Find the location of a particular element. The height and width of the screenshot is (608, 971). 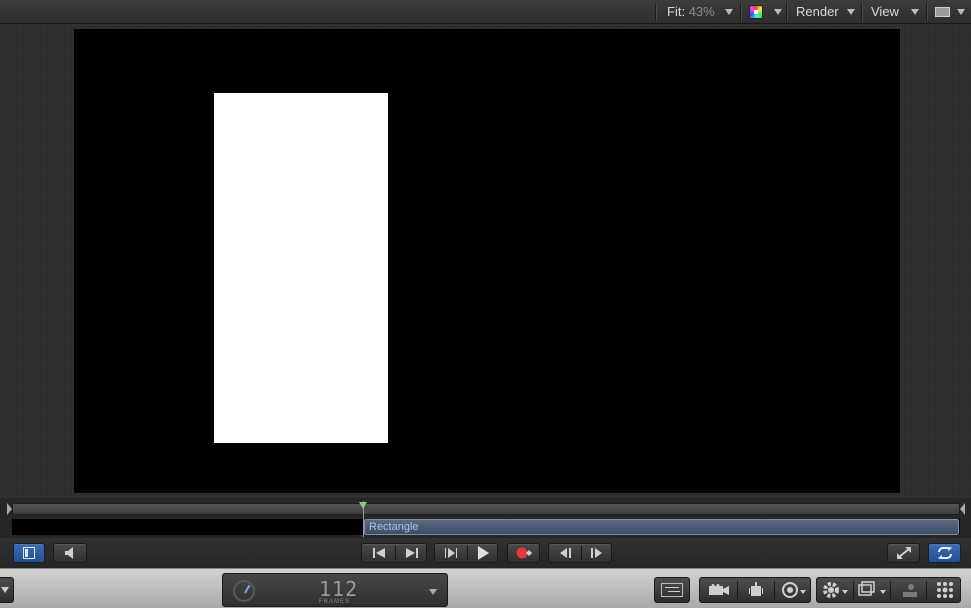

play-group is located at coordinates (466, 553).